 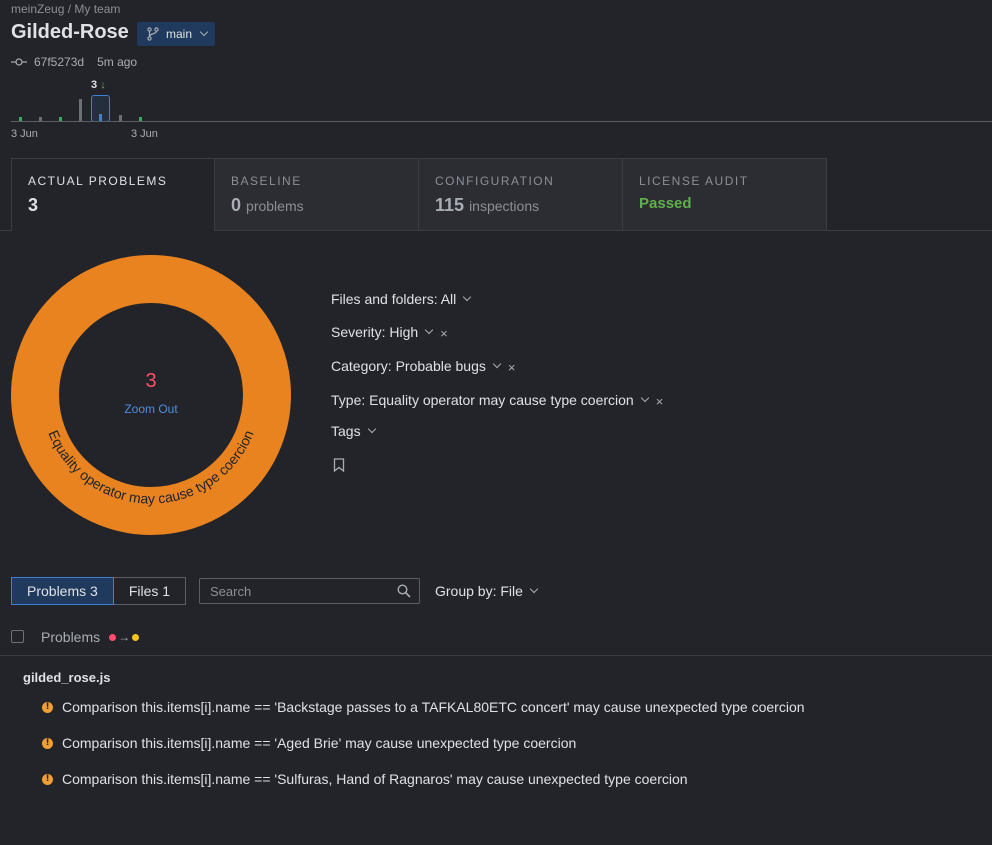 What do you see at coordinates (495, 181) in the screenshot?
I see `tab-label: CONFIGURATION` at bounding box center [495, 181].